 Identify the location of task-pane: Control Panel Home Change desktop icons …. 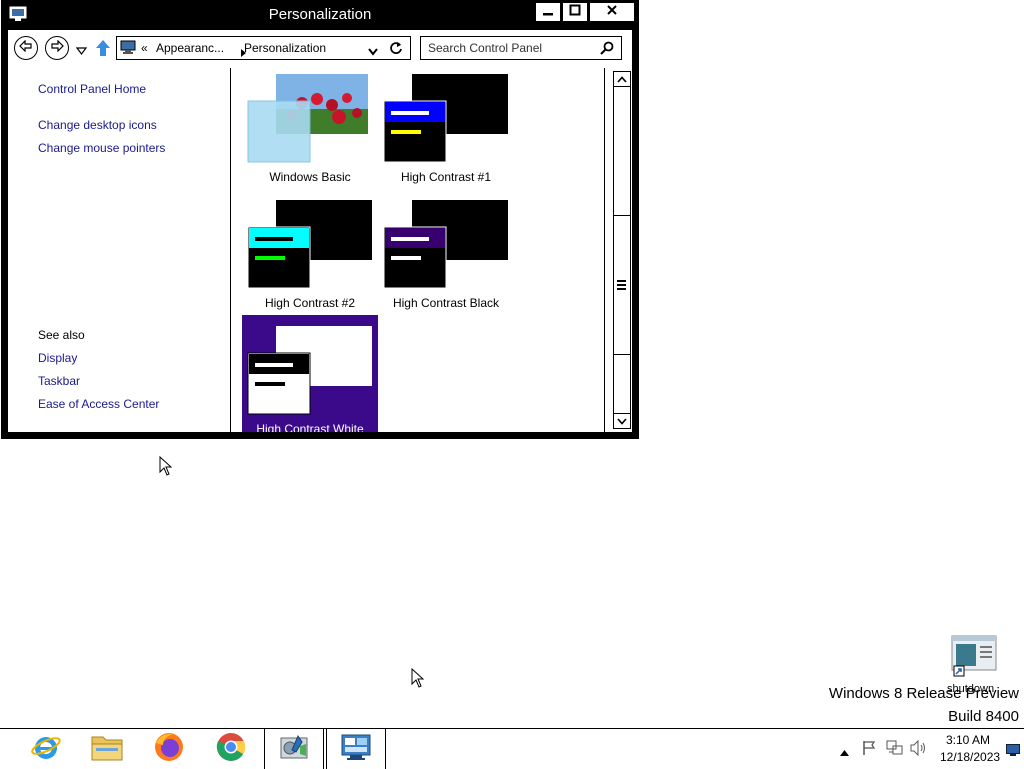
(119, 250).